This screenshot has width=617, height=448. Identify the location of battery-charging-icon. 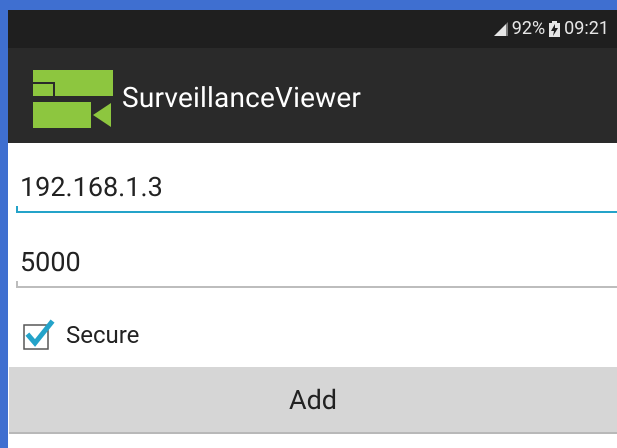
(555, 28).